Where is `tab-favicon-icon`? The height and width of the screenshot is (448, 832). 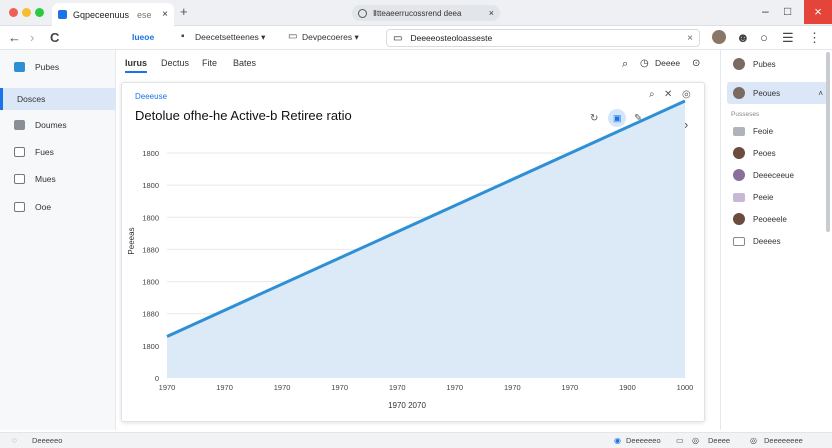 tab-favicon-icon is located at coordinates (62, 14).